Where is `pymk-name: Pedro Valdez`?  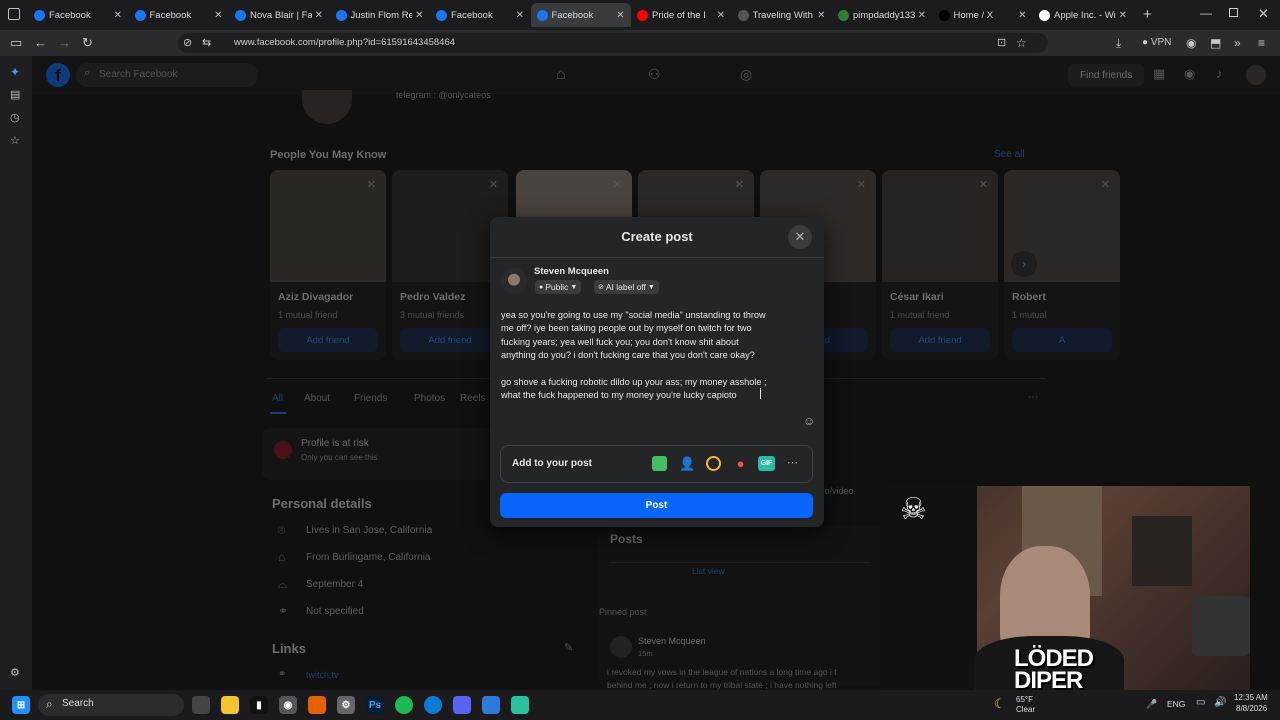
pymk-name: Pedro Valdez is located at coordinates (432, 297).